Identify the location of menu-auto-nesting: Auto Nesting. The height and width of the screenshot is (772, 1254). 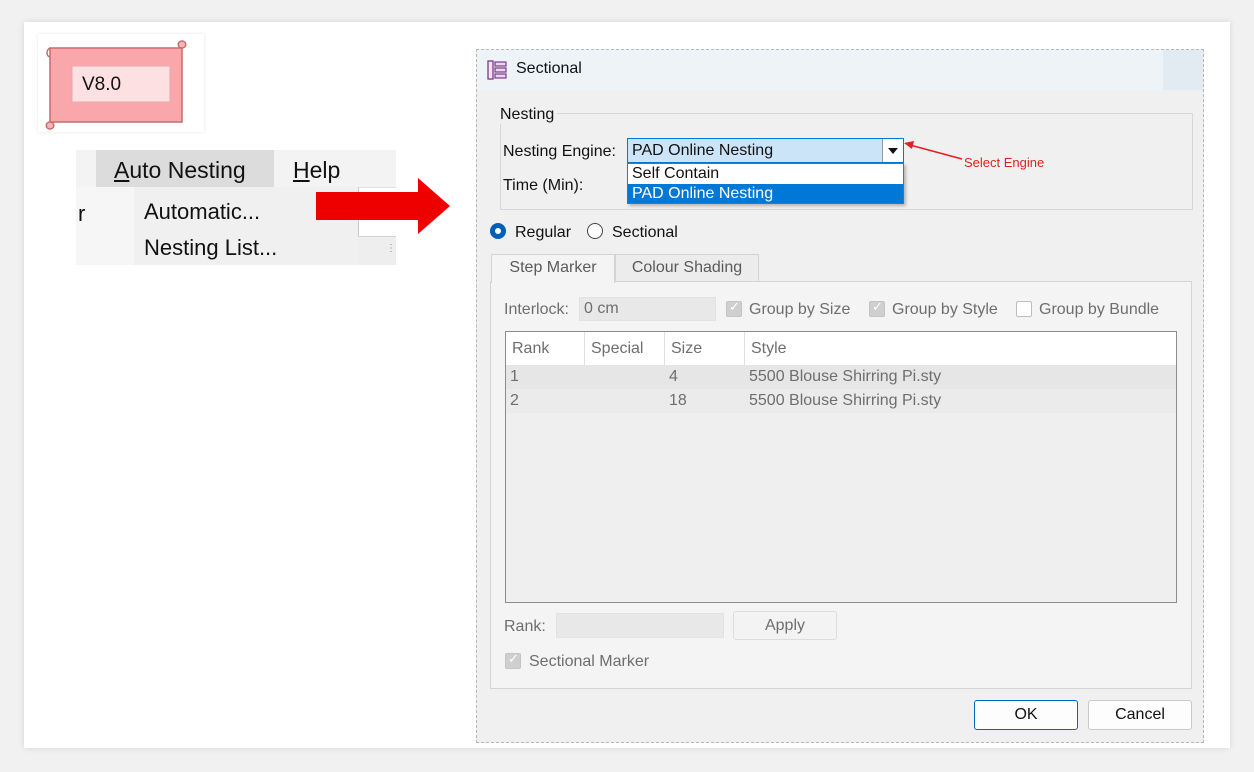
(180, 170).